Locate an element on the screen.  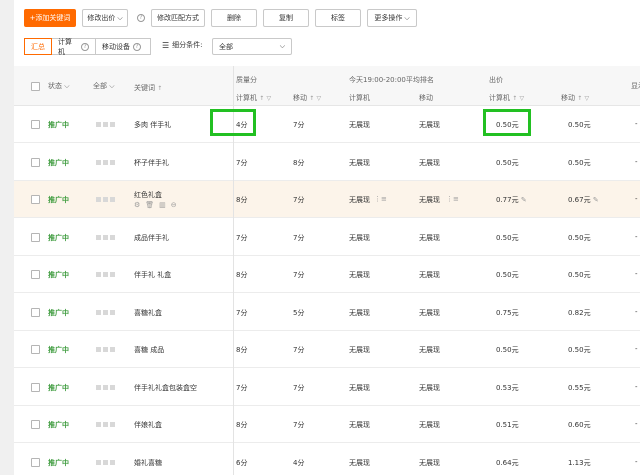
keyword-text: 伴娘礼盒 is located at coordinates (148, 425).